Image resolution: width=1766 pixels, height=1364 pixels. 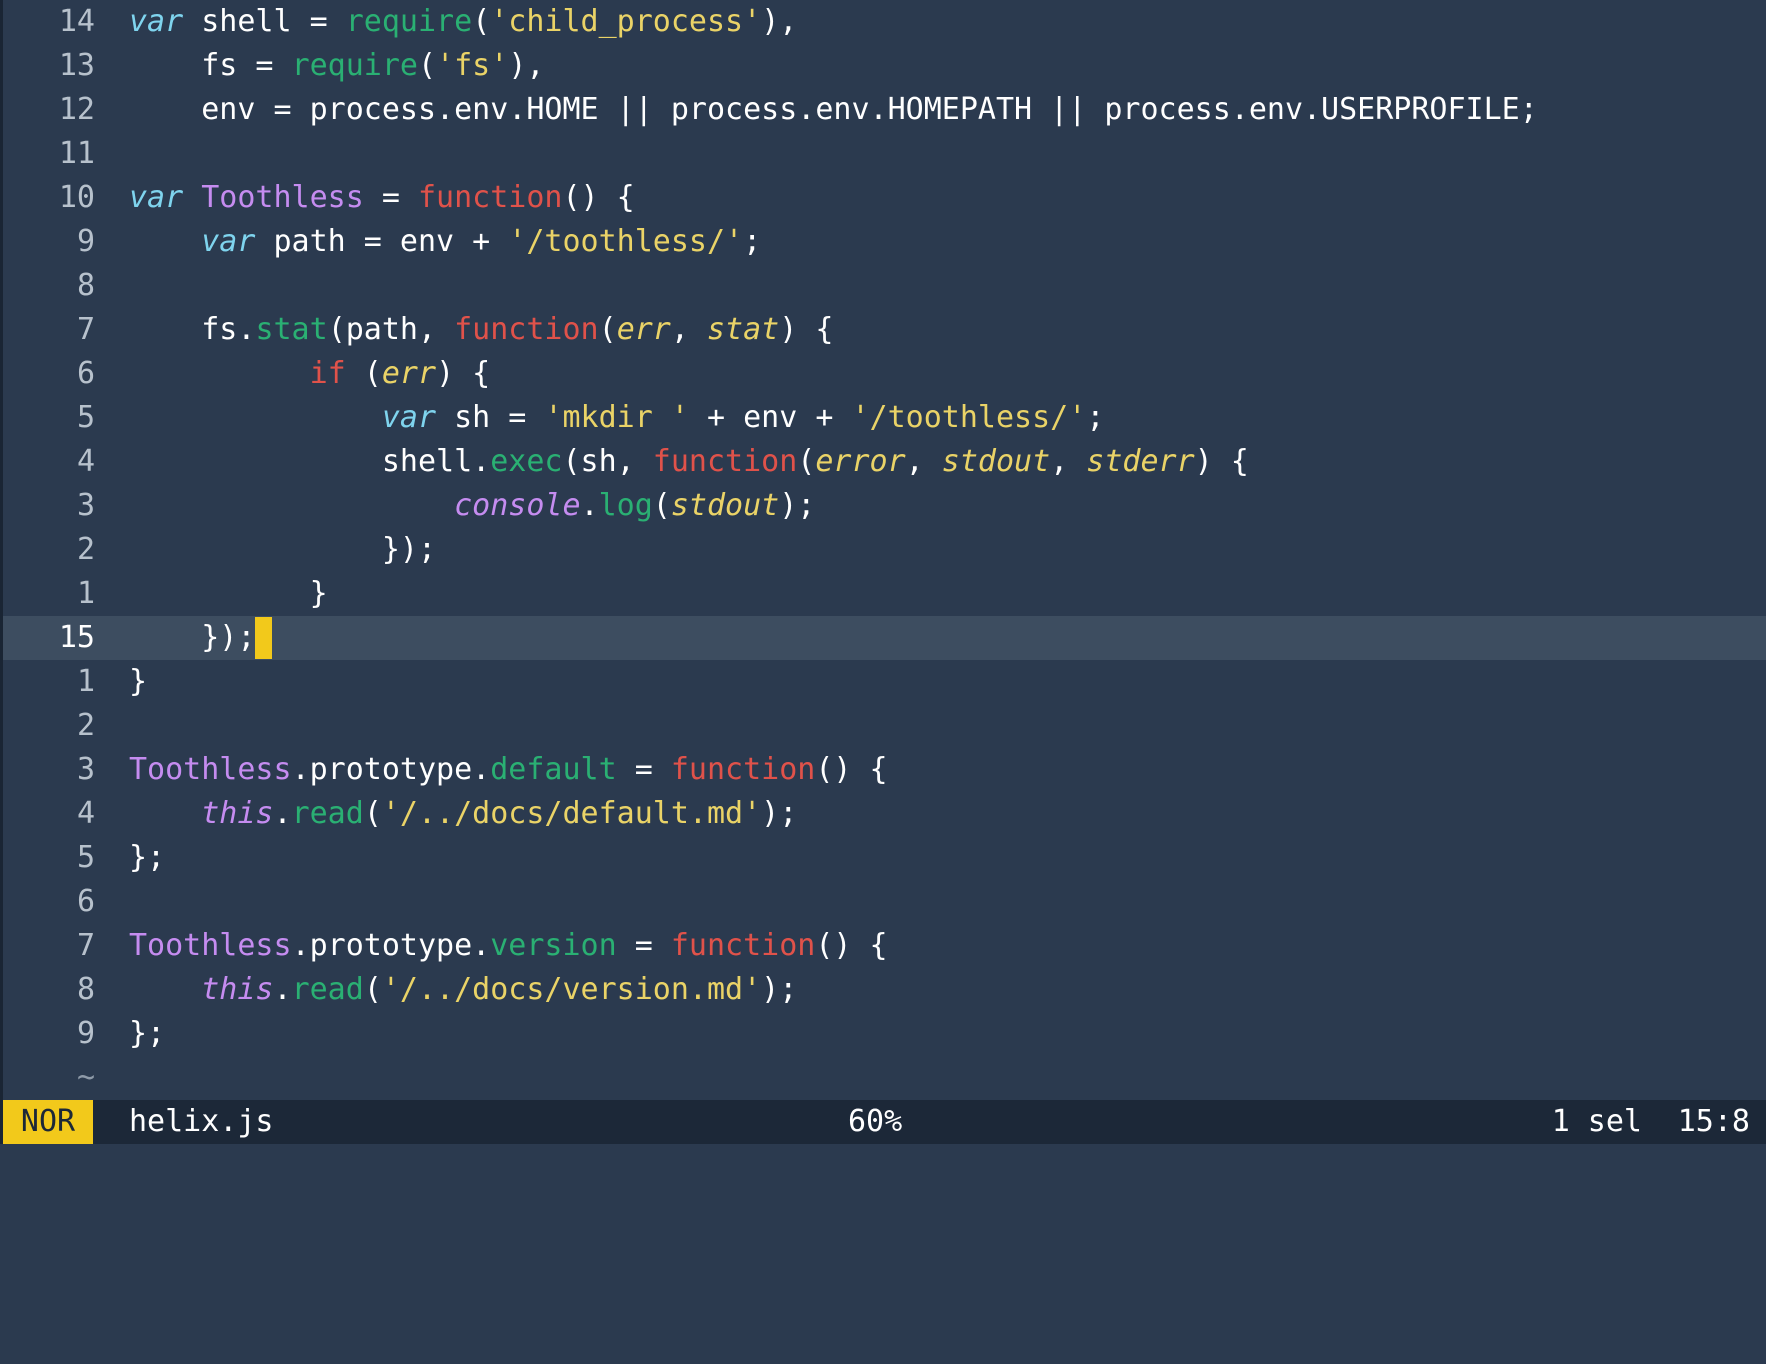 I want to click on code-line: 14 var shell = require('child_process'),, so click(x=884, y=22).